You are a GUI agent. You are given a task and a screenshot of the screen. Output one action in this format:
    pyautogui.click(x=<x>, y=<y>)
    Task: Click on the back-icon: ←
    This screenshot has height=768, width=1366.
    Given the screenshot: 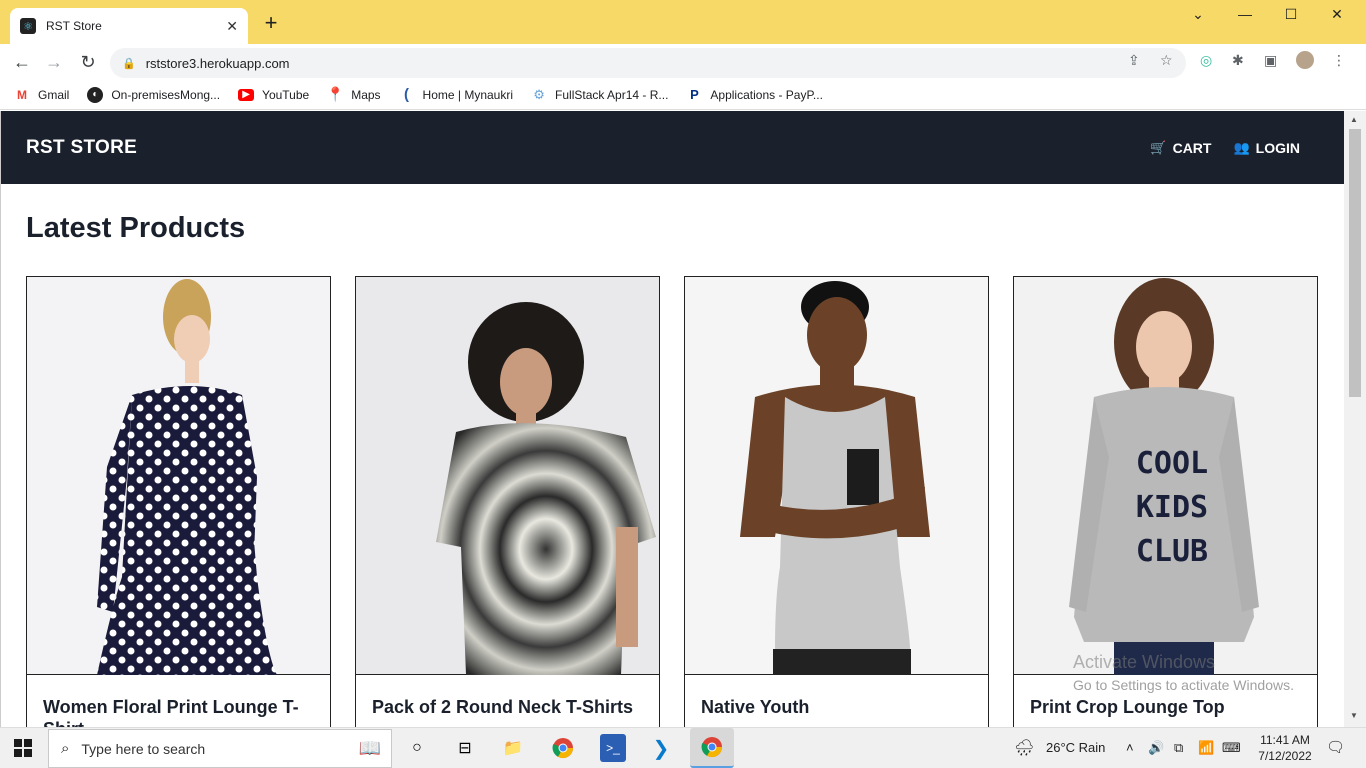 What is the action you would take?
    pyautogui.click(x=22, y=62)
    